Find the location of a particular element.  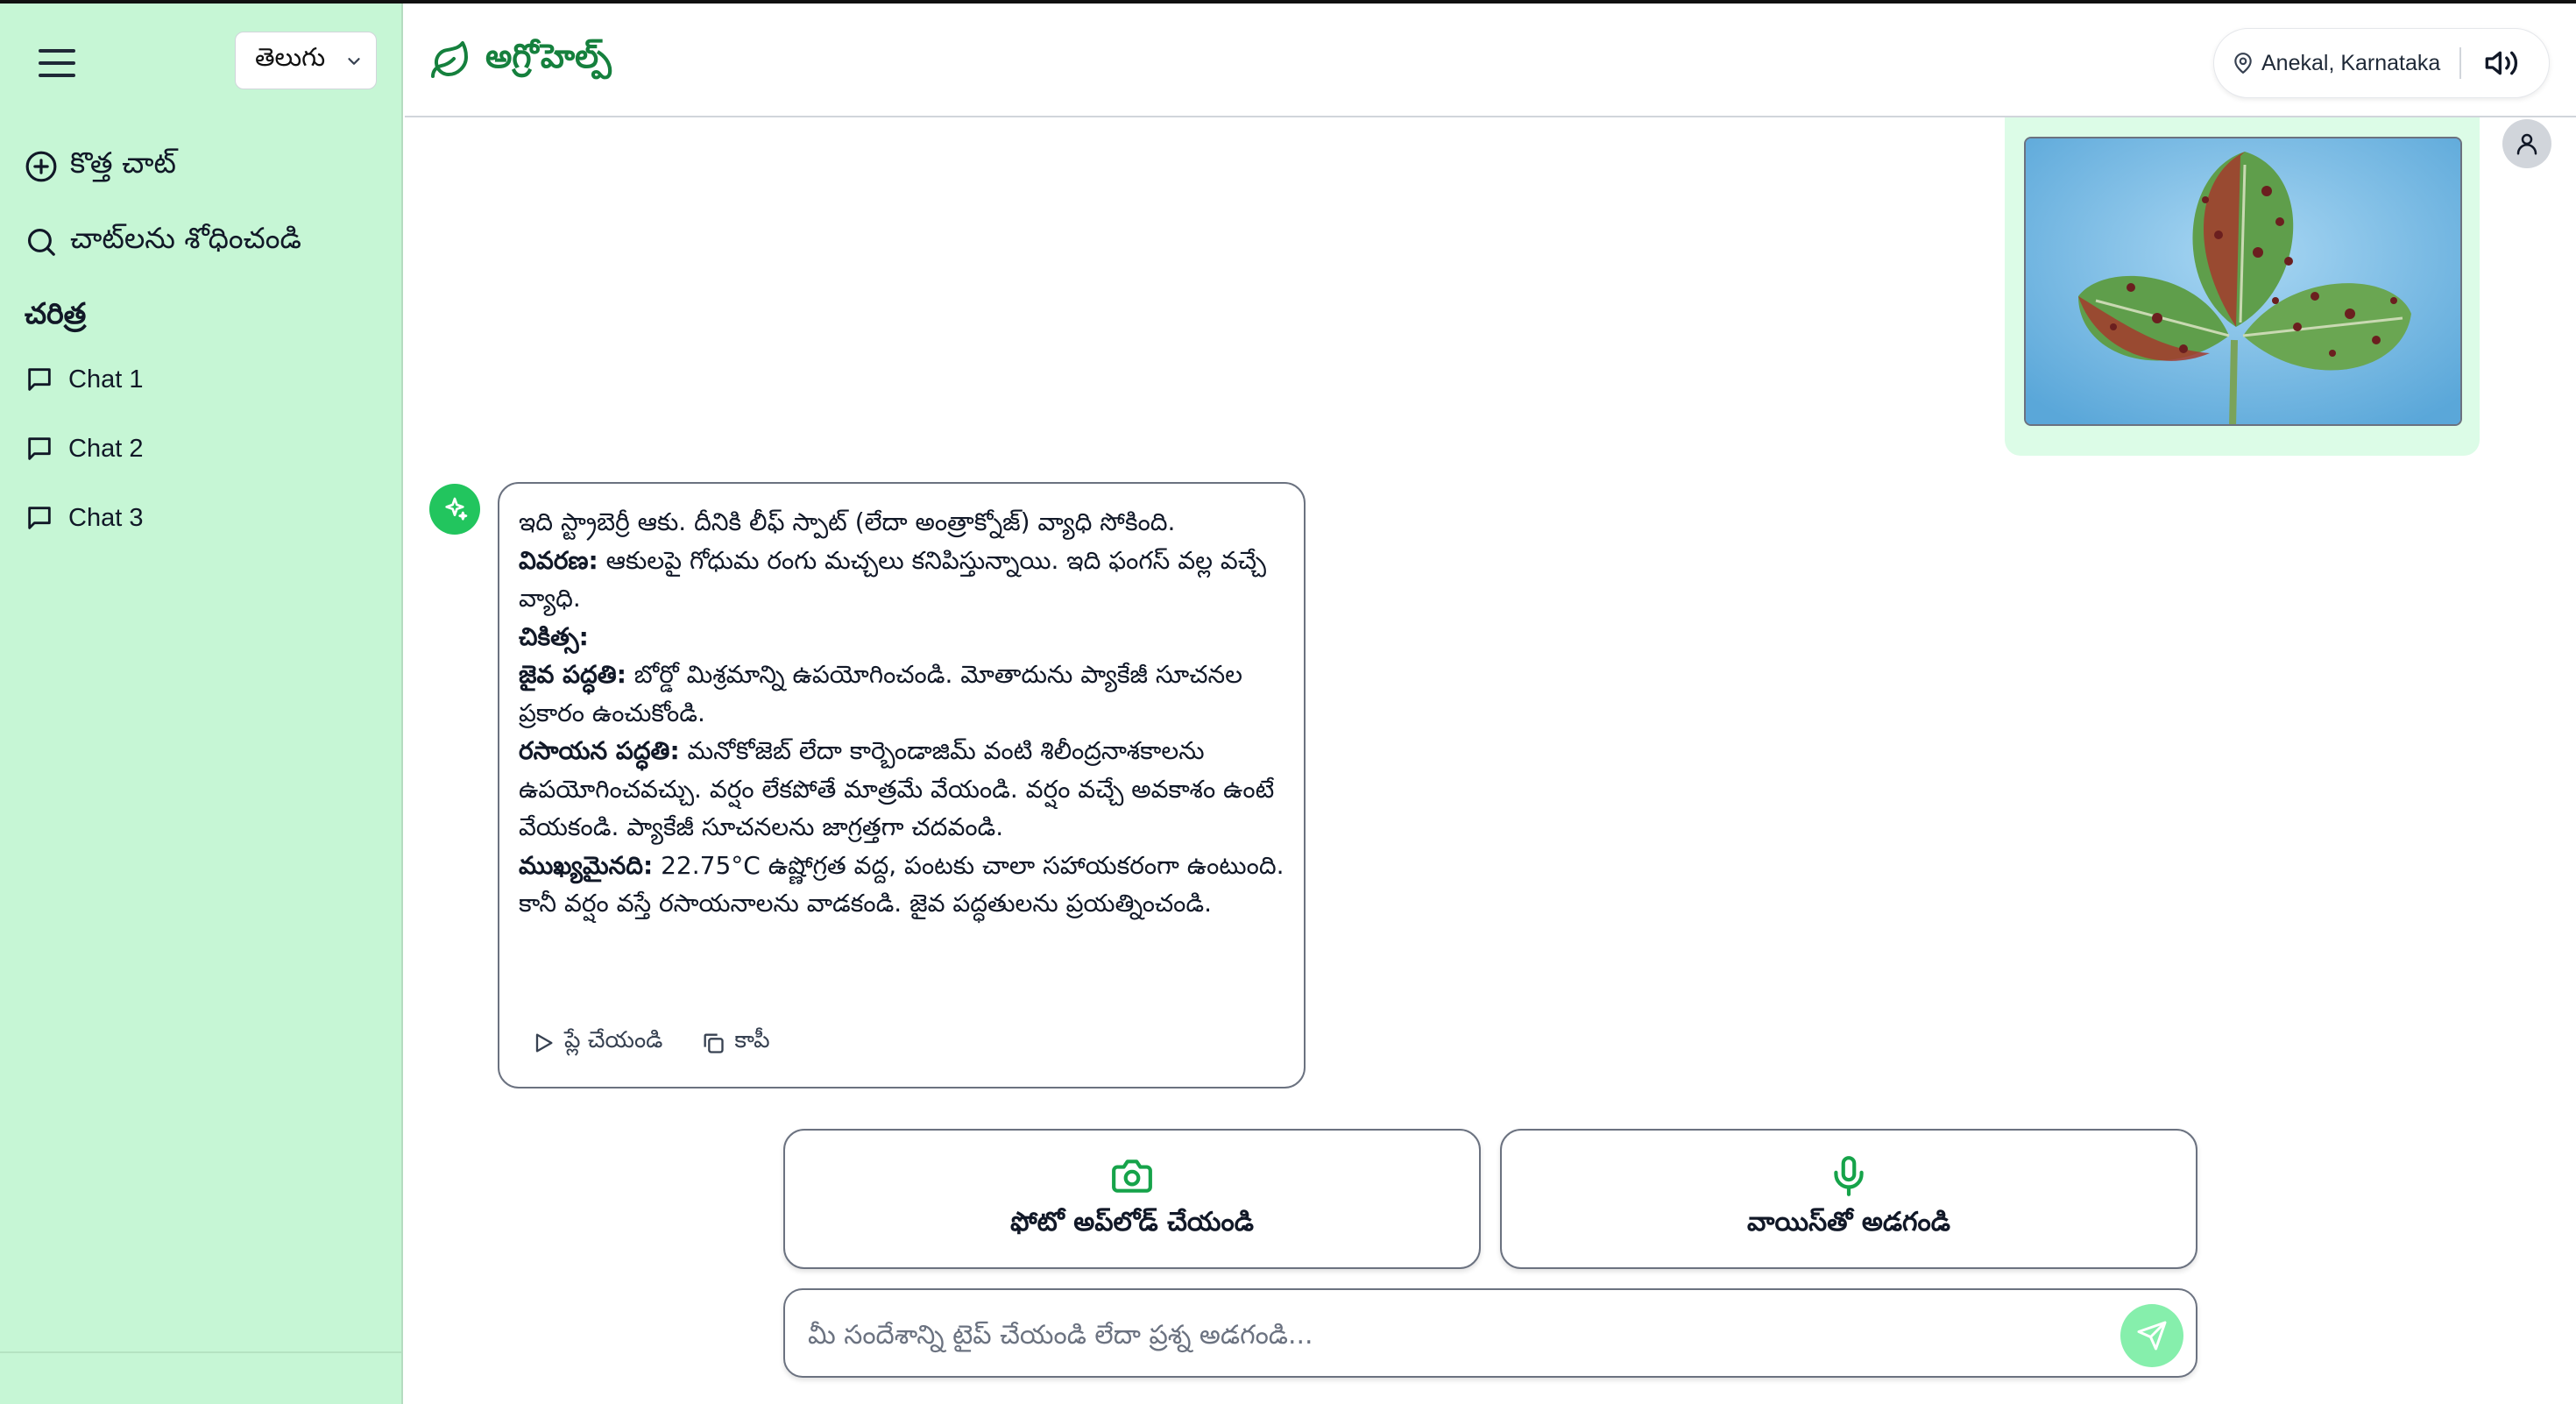

brand: అగ్రోహెల్ప్ is located at coordinates (520, 61).